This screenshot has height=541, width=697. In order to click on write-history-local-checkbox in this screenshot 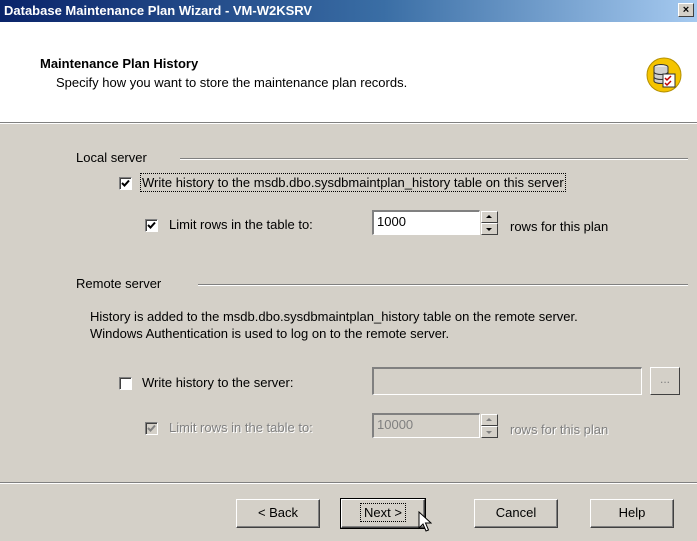, I will do `click(125, 183)`.